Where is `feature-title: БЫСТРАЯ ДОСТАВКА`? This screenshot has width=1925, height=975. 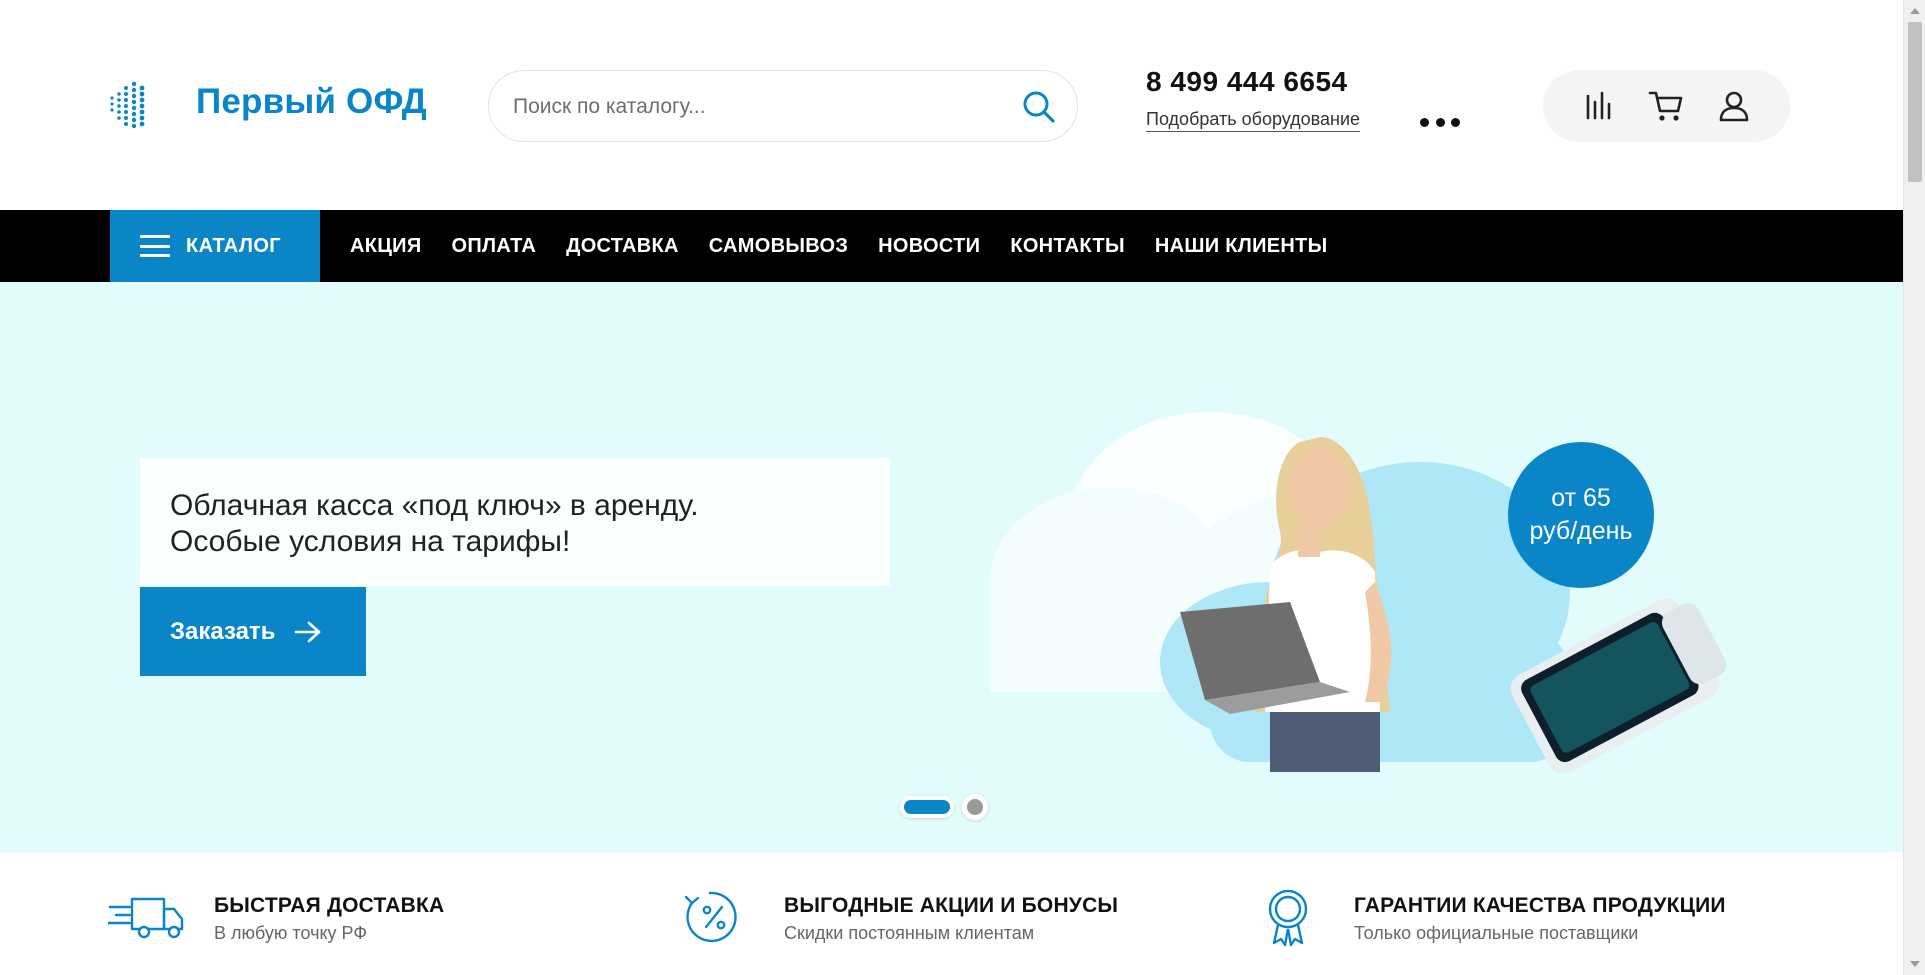 feature-title: БЫСТРАЯ ДОСТАВКА is located at coordinates (329, 905).